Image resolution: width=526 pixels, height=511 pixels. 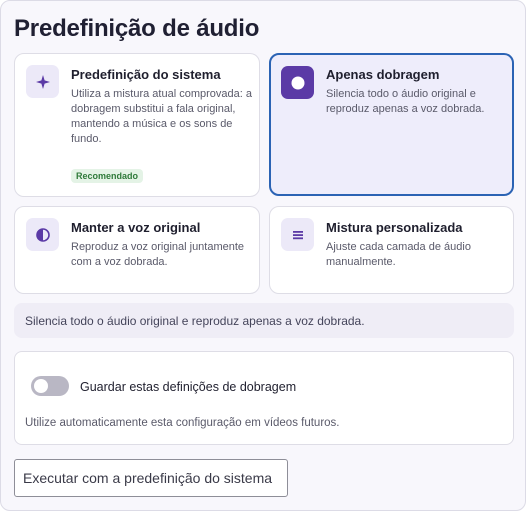 I want to click on option-title: Apenas dobragem, so click(x=383, y=74).